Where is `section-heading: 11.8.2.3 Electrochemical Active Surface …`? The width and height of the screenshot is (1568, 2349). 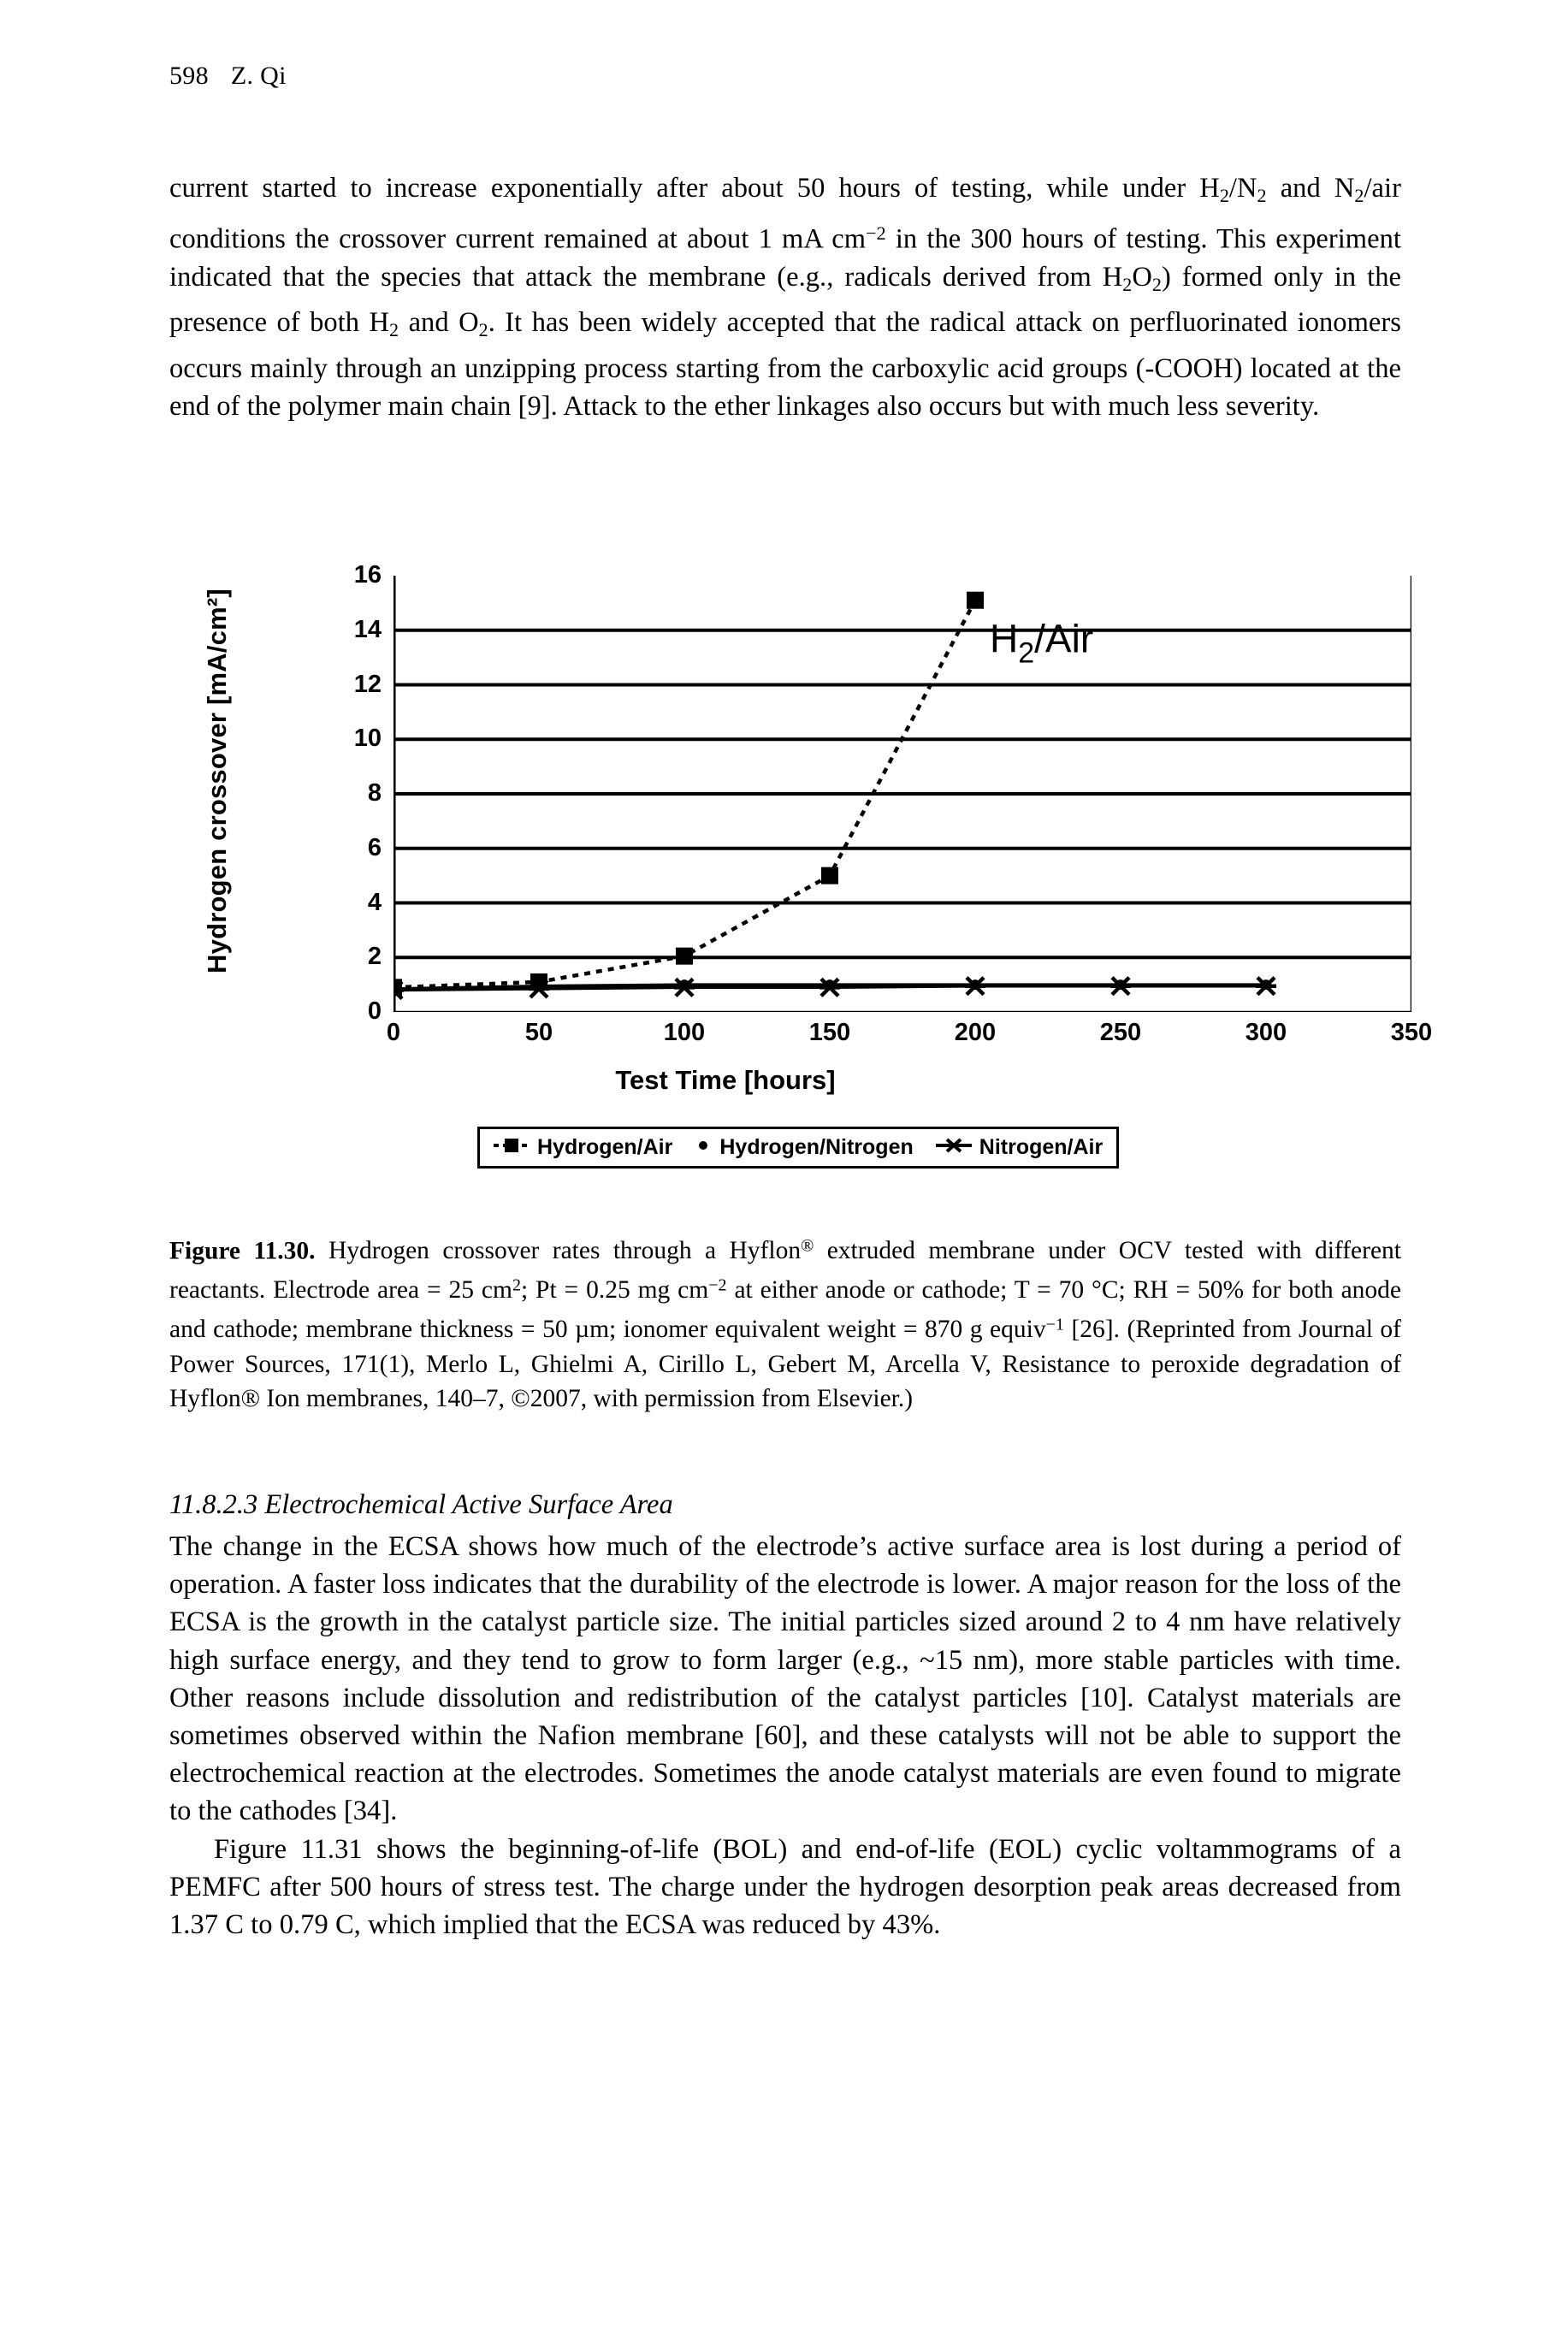 section-heading: 11.8.2.3 Electrochemical Active Surface … is located at coordinates (421, 1504).